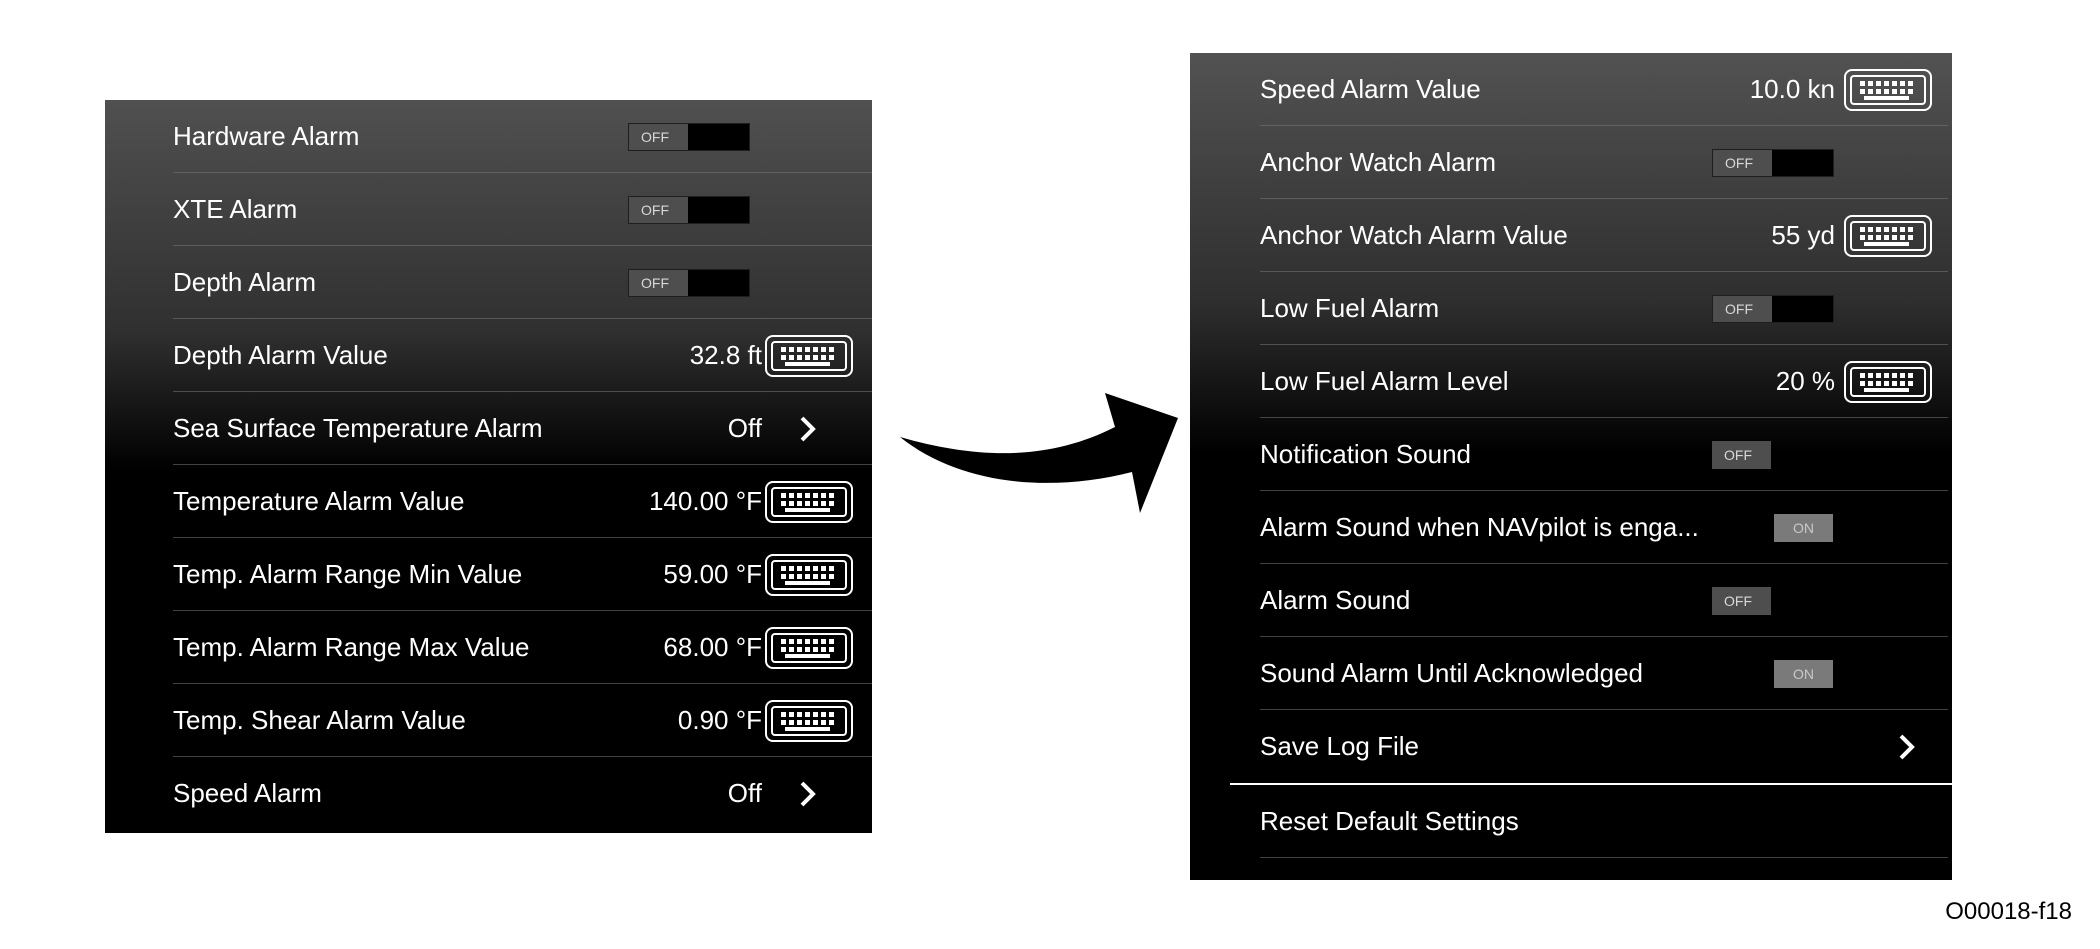 Image resolution: width=2100 pixels, height=949 pixels. What do you see at coordinates (744, 793) in the screenshot?
I see `speed-alarm-value: Off` at bounding box center [744, 793].